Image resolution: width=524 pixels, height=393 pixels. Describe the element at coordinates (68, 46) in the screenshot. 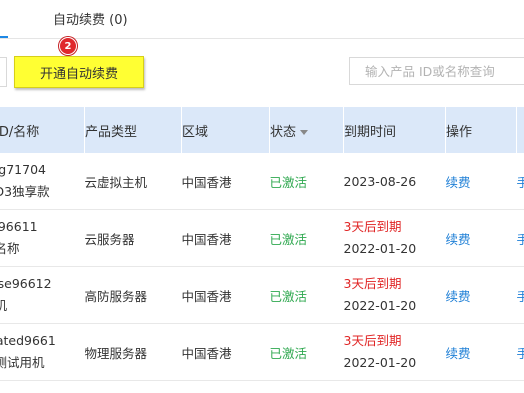

I see `step-number-badge: 2` at that location.